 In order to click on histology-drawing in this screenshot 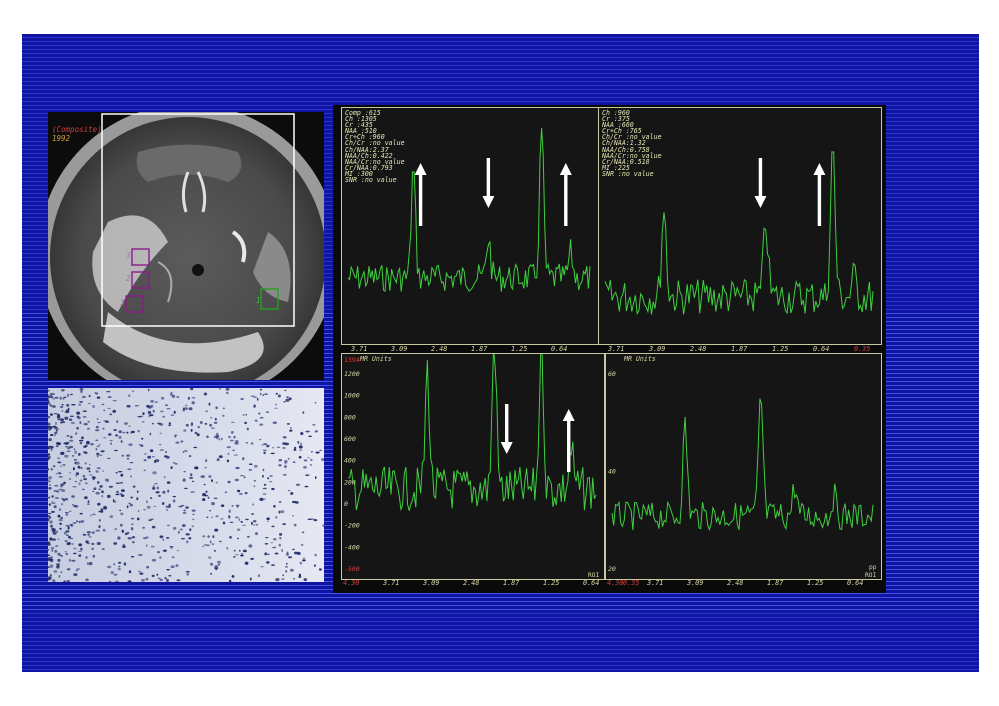, I will do `click(186, 485)`.